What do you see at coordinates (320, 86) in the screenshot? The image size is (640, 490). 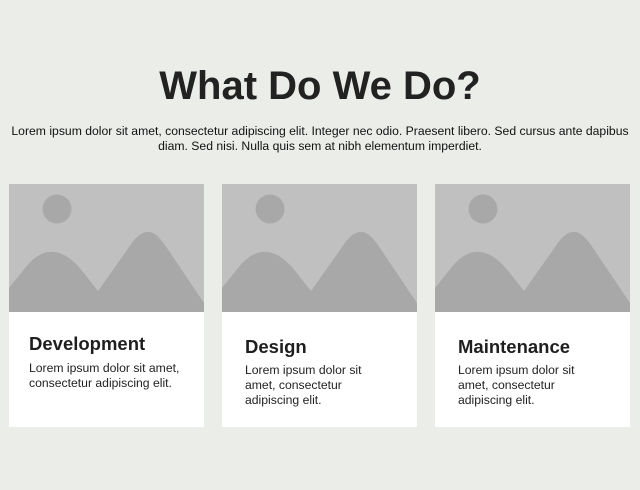 I see `page-title: What Do We Do?` at bounding box center [320, 86].